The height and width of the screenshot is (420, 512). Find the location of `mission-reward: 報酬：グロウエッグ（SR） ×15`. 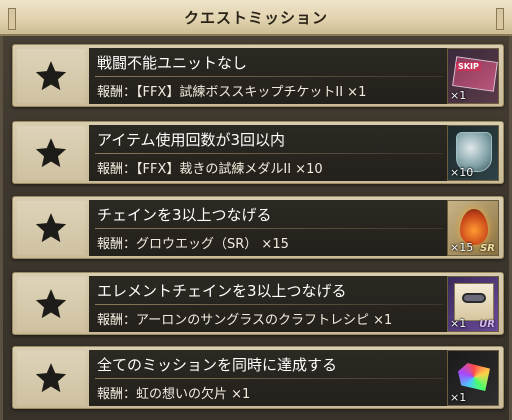

mission-reward: 報酬：グロウエッグ（SR） ×15 is located at coordinates (193, 244).